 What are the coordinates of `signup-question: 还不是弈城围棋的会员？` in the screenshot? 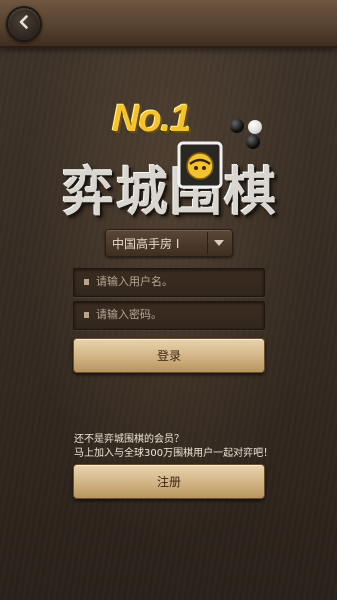 It's located at (129, 439).